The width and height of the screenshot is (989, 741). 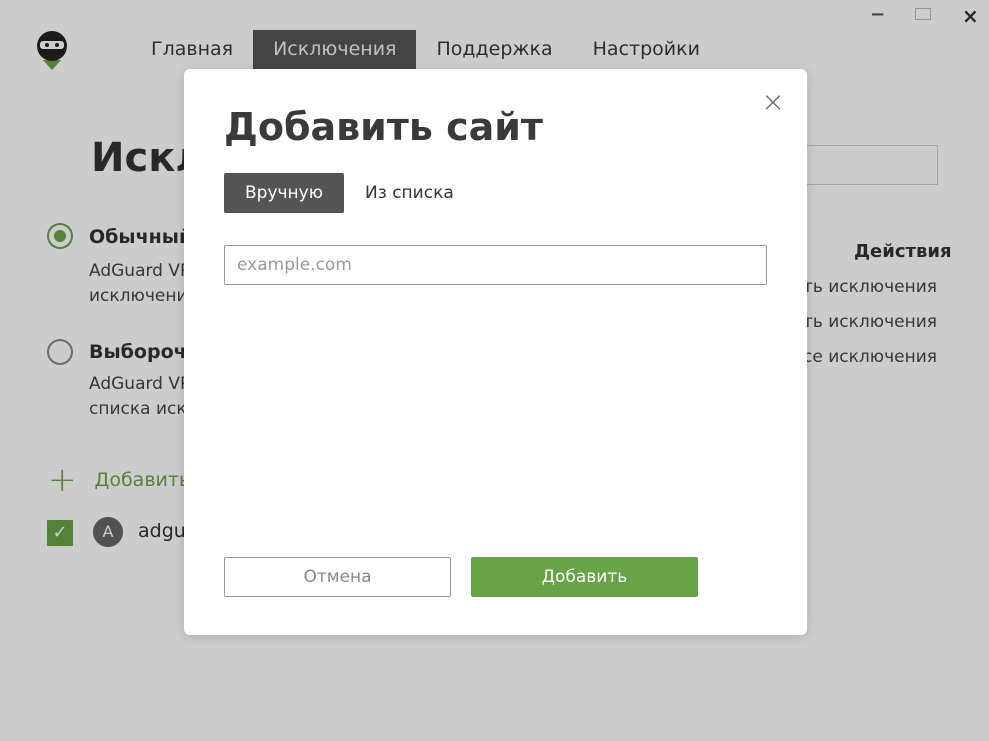 I want to click on dialog-tabs: Вручную Из списка, so click(x=349, y=193).